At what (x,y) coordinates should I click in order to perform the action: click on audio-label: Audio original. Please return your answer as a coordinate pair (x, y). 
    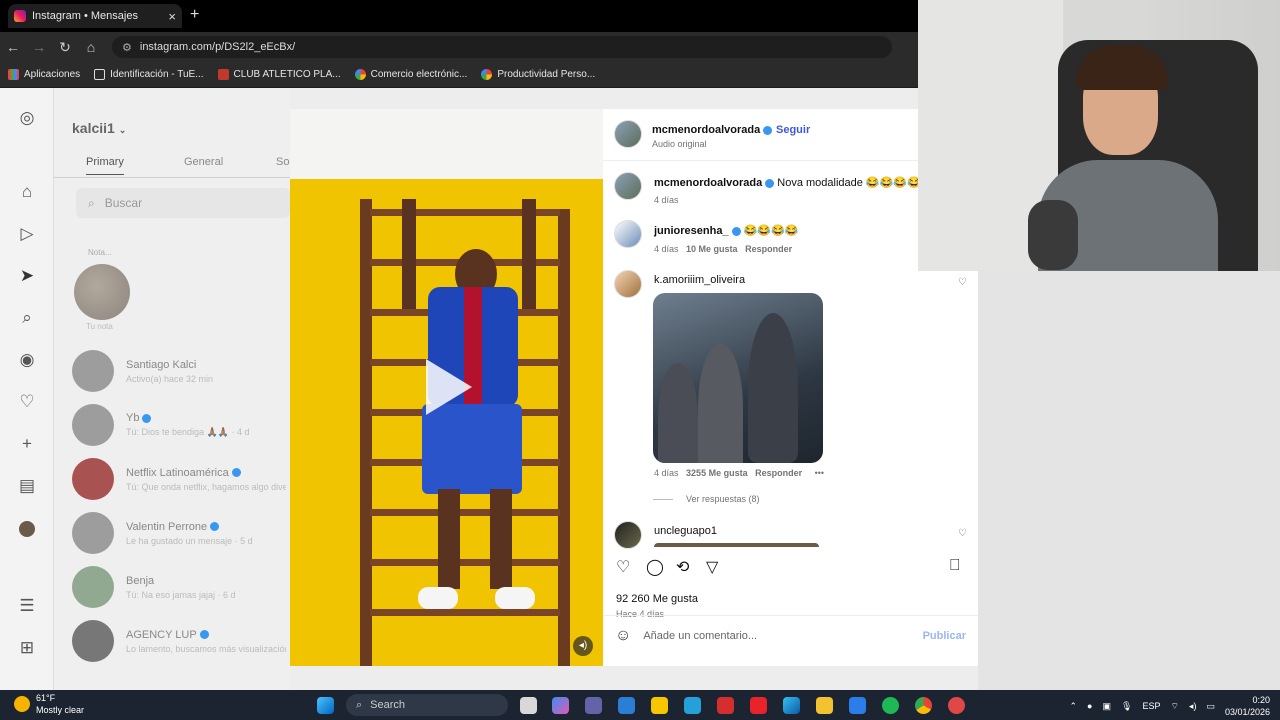
    Looking at the image, I should click on (679, 144).